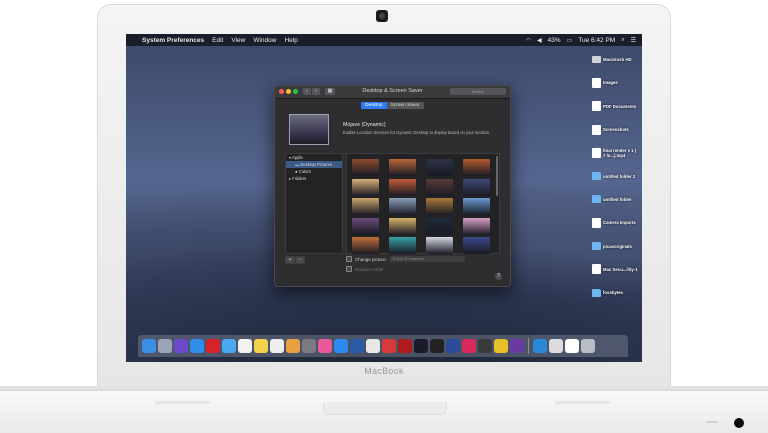 This screenshot has width=768, height=433. I want to click on desktop-item: picasoriginals, so click(615, 245).